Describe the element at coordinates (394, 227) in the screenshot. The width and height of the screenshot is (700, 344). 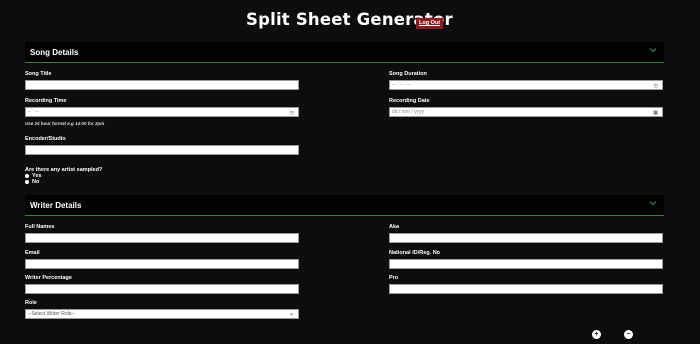
I see `aka-label: Aka` at that location.